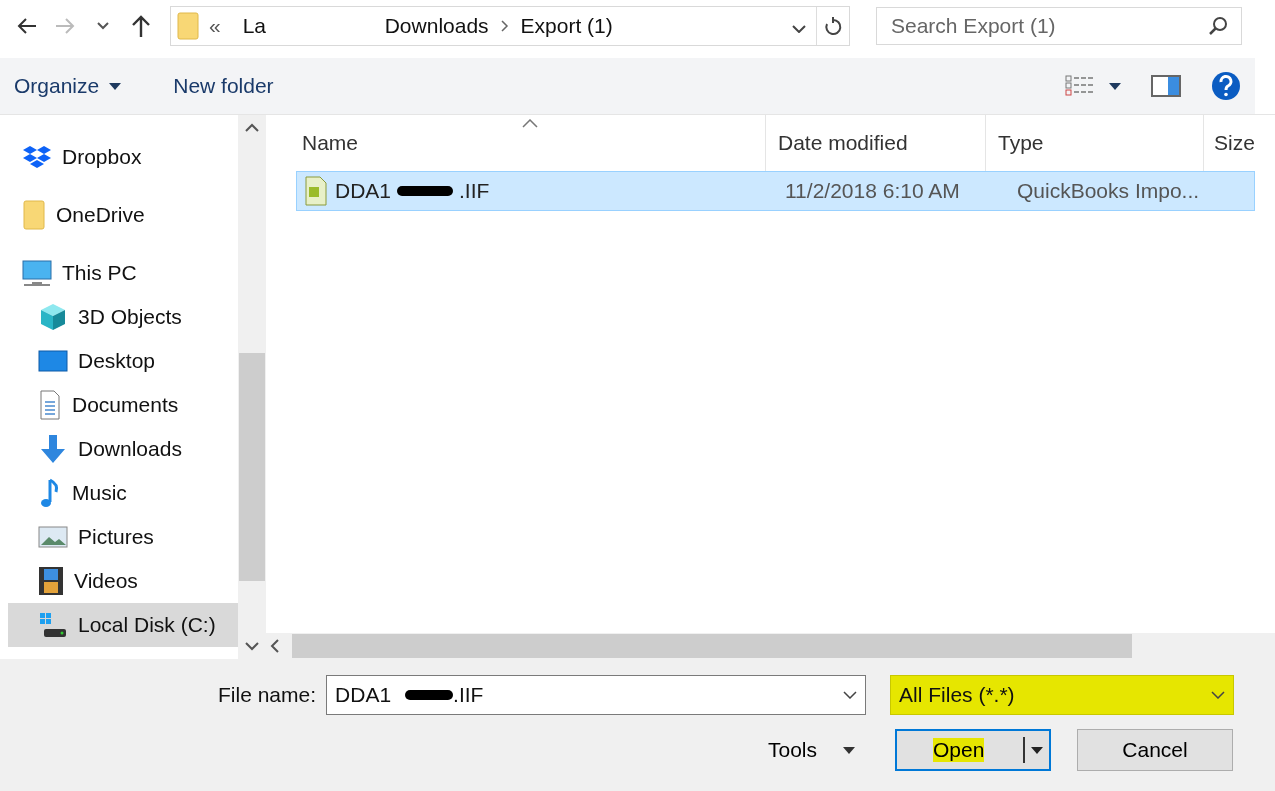 This screenshot has height=791, width=1275. What do you see at coordinates (566, 26) in the screenshot?
I see `breadcrumb: Export (1)` at bounding box center [566, 26].